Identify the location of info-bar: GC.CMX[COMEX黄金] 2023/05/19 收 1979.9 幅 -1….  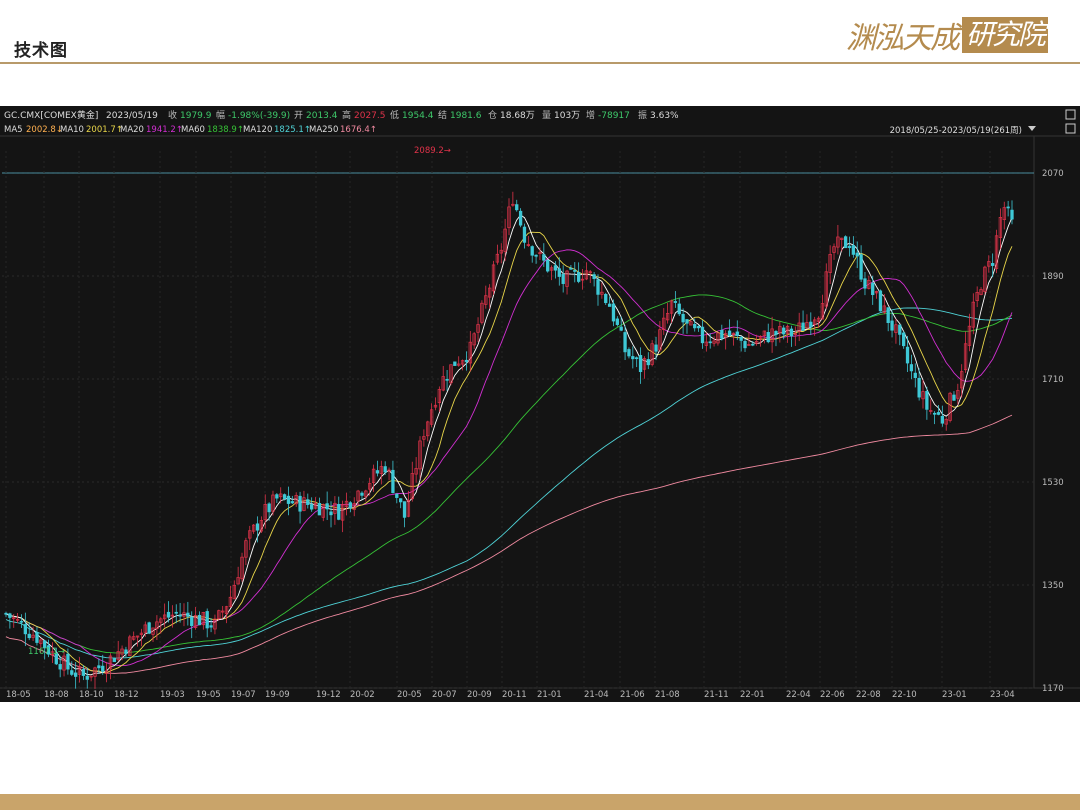
(341, 115).